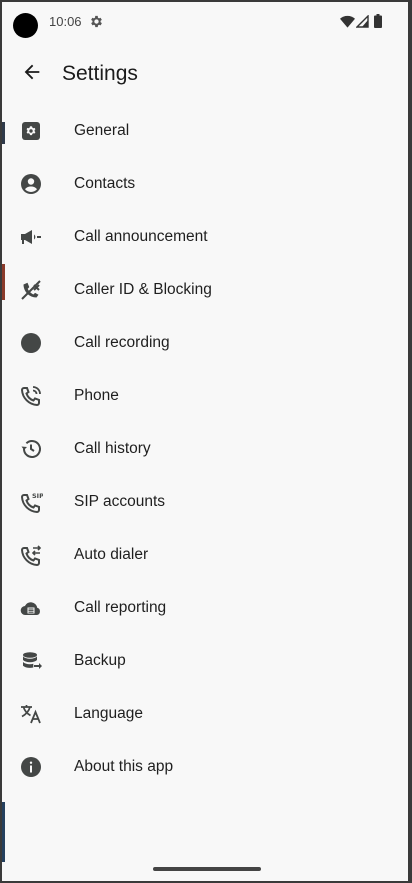  Describe the element at coordinates (31, 290) in the screenshot. I see `phone-blocked-icon` at that location.